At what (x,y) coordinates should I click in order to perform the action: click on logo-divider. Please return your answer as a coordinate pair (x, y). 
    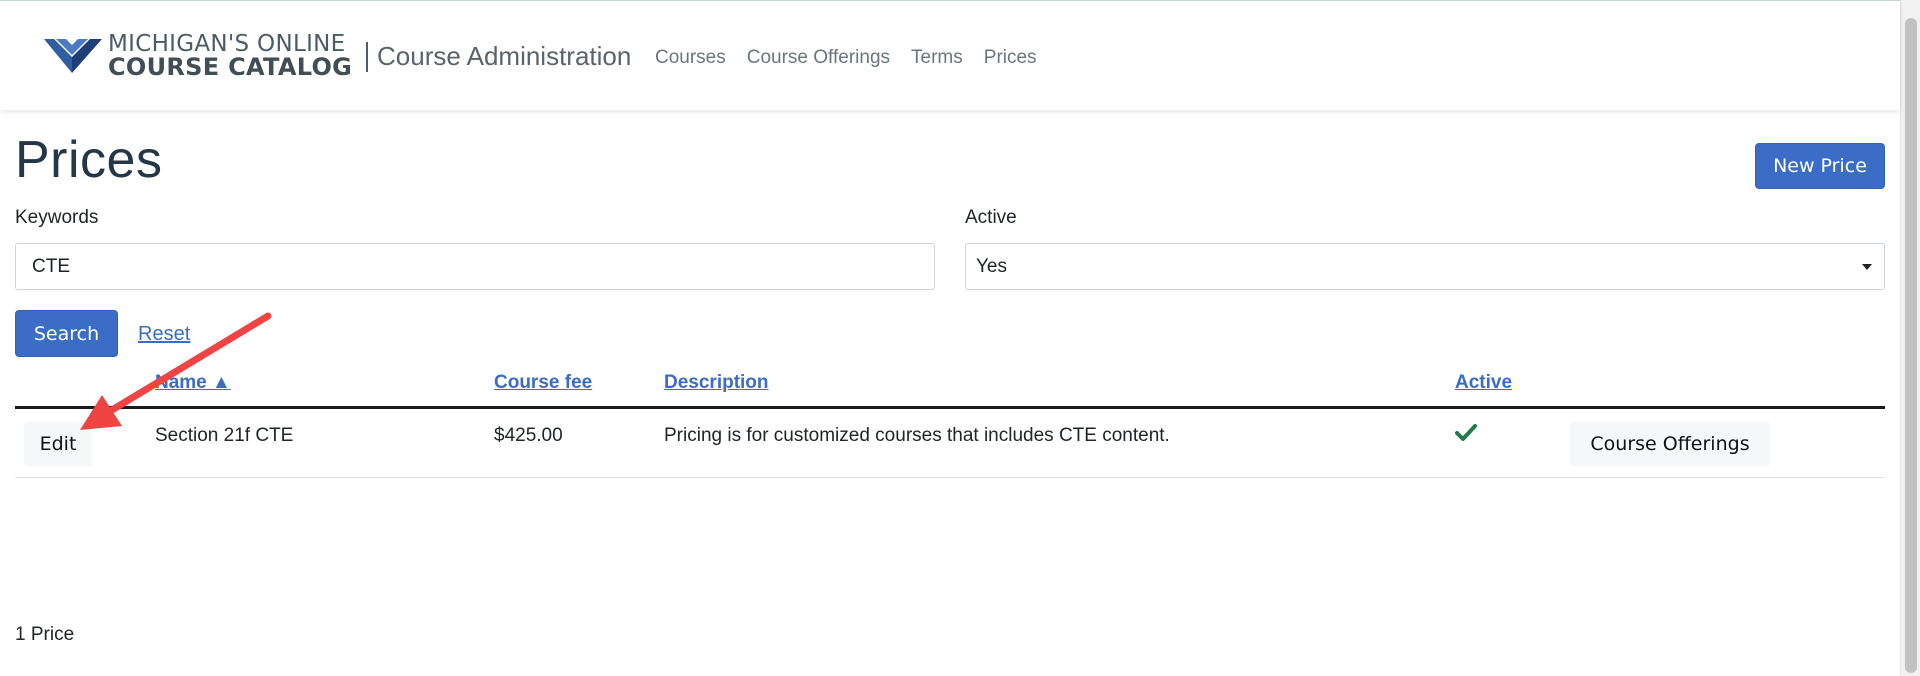
    Looking at the image, I should click on (367, 57).